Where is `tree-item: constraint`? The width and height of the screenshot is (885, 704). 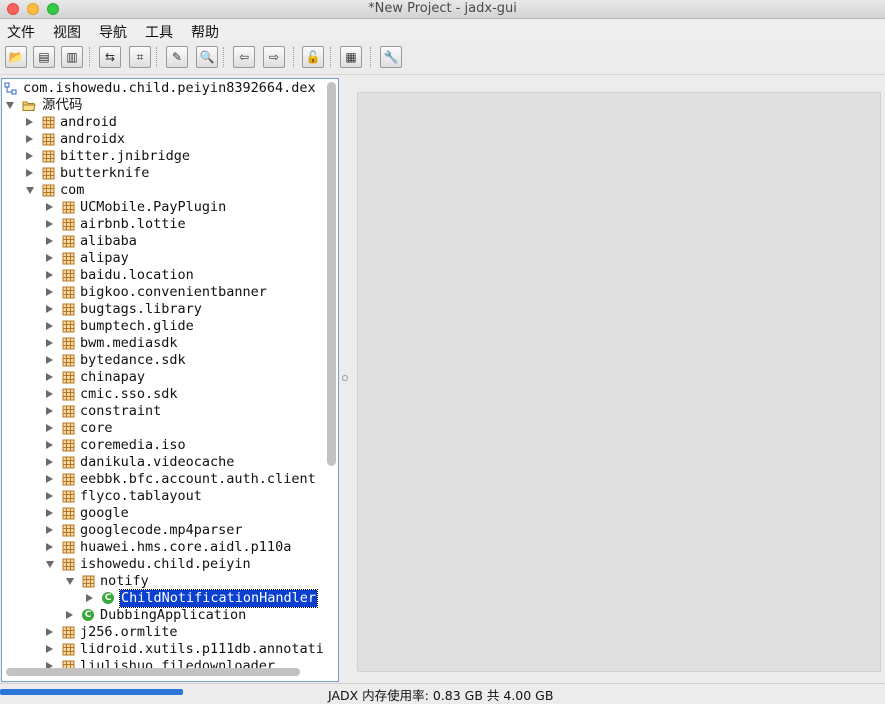 tree-item: constraint is located at coordinates (170, 411).